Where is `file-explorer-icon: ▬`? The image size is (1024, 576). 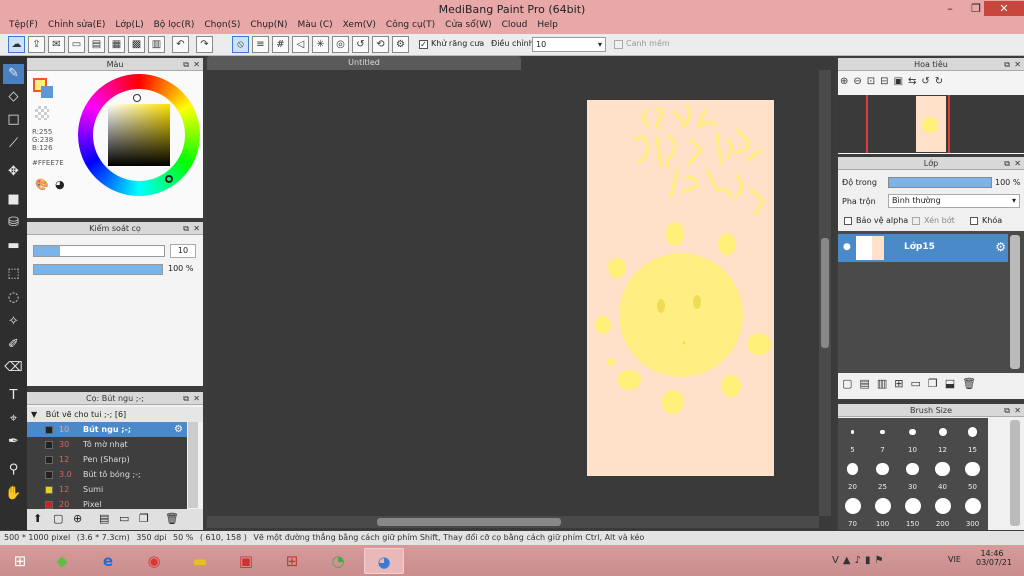
file-explorer-icon: ▬ is located at coordinates (200, 561).